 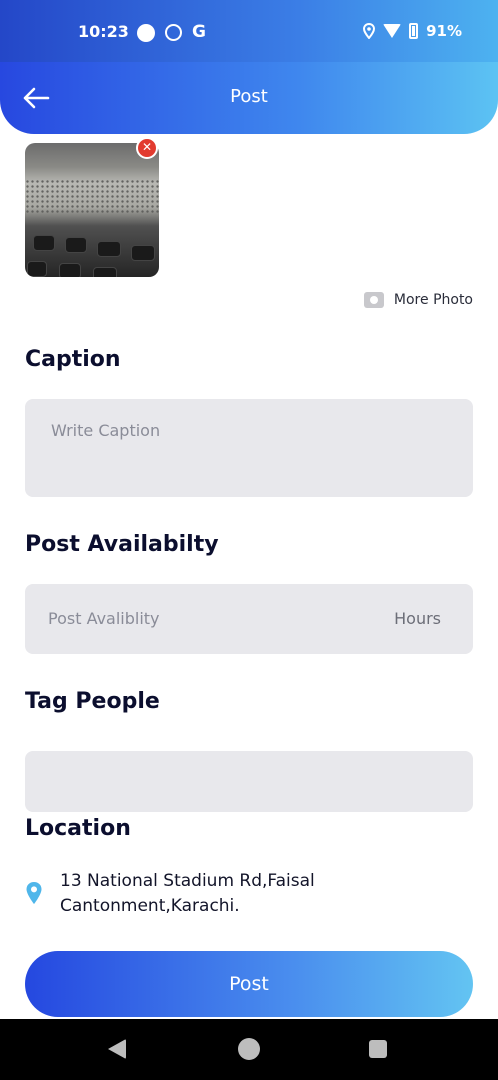 What do you see at coordinates (78, 828) in the screenshot?
I see `location-label: Location` at bounding box center [78, 828].